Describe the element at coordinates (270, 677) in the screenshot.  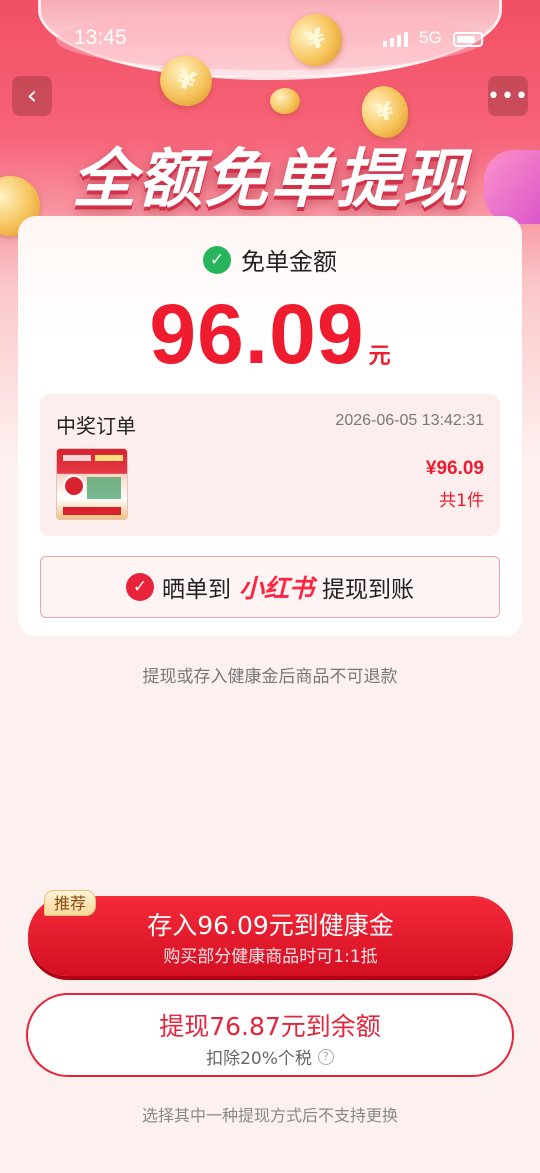
I see `refund-notice: 提现或存入健康金后商品不可退款` at that location.